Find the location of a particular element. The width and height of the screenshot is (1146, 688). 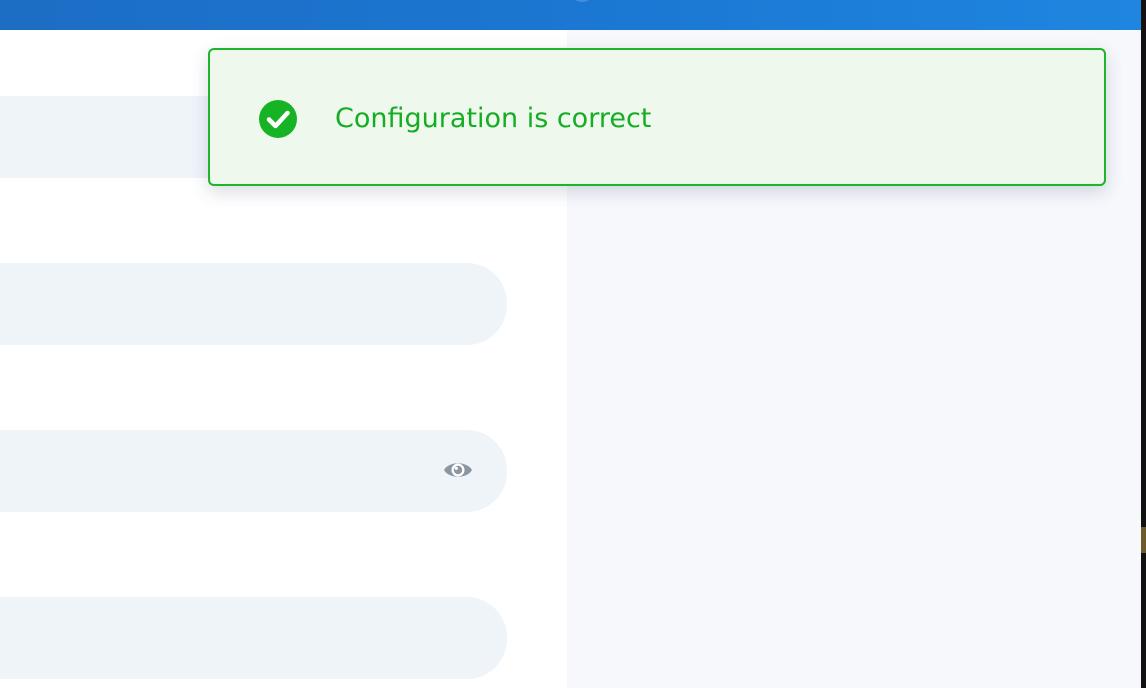

check-circle-icon is located at coordinates (278, 119).